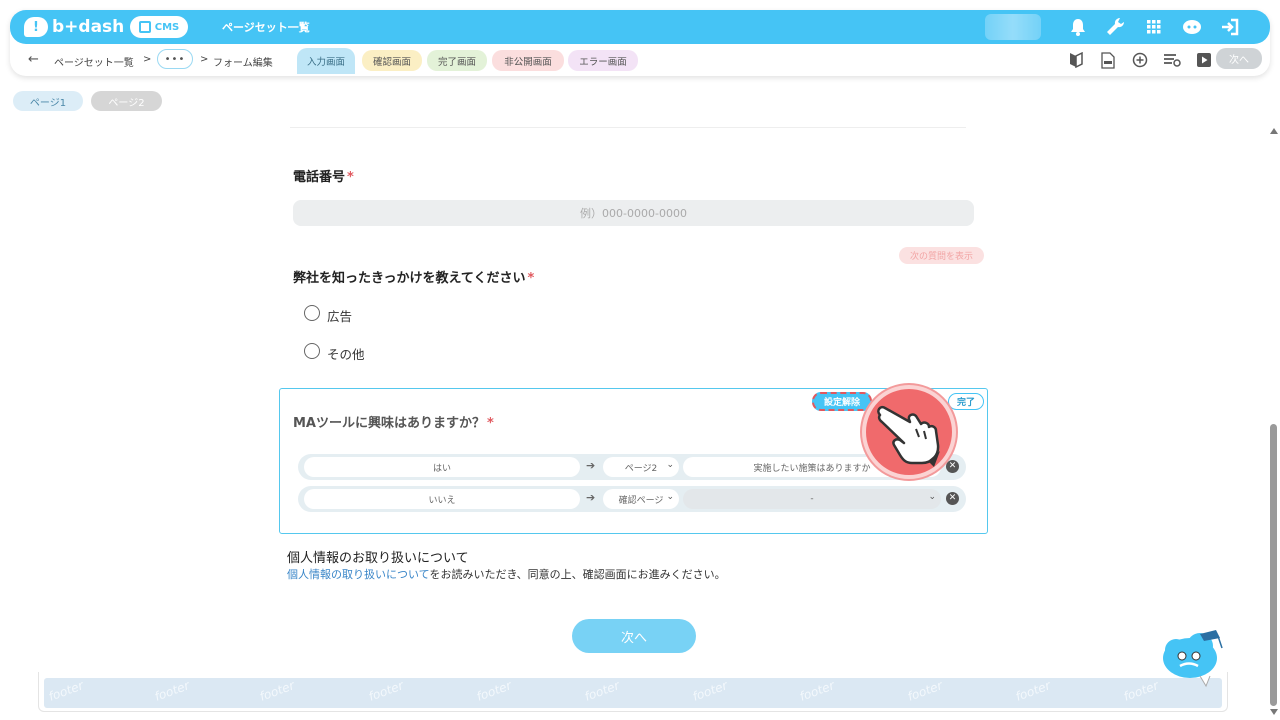  I want to click on logo-text: b+dash, so click(88, 27).